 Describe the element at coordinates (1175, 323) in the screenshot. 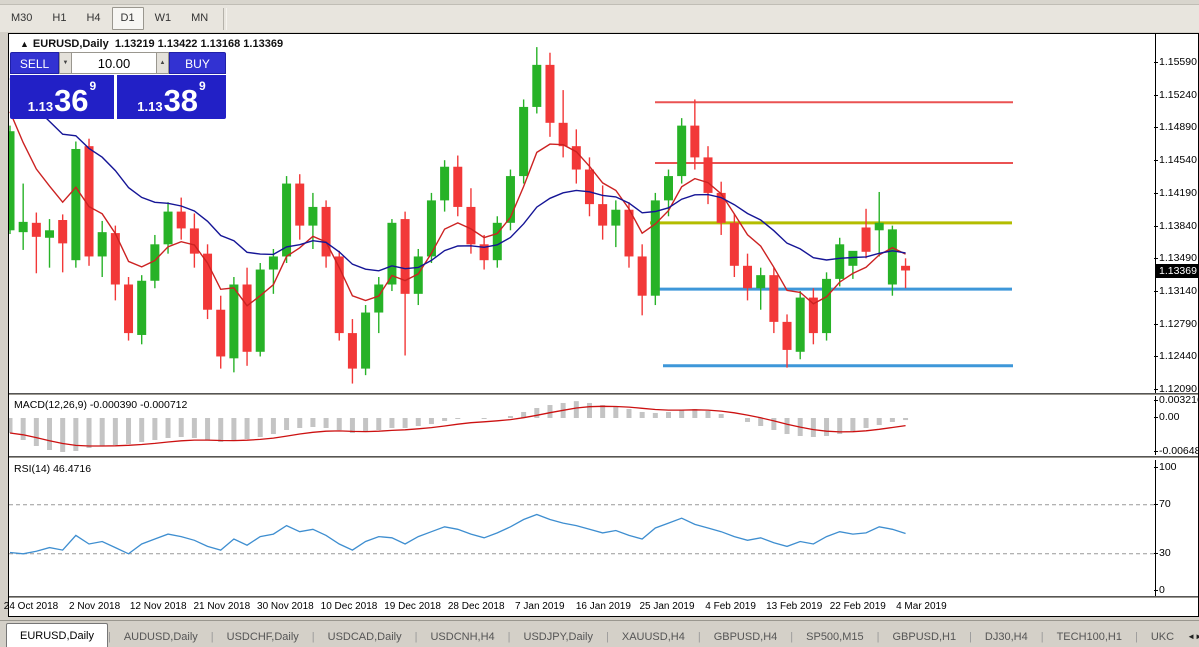

I see `price-axis-label: 1.12790` at that location.